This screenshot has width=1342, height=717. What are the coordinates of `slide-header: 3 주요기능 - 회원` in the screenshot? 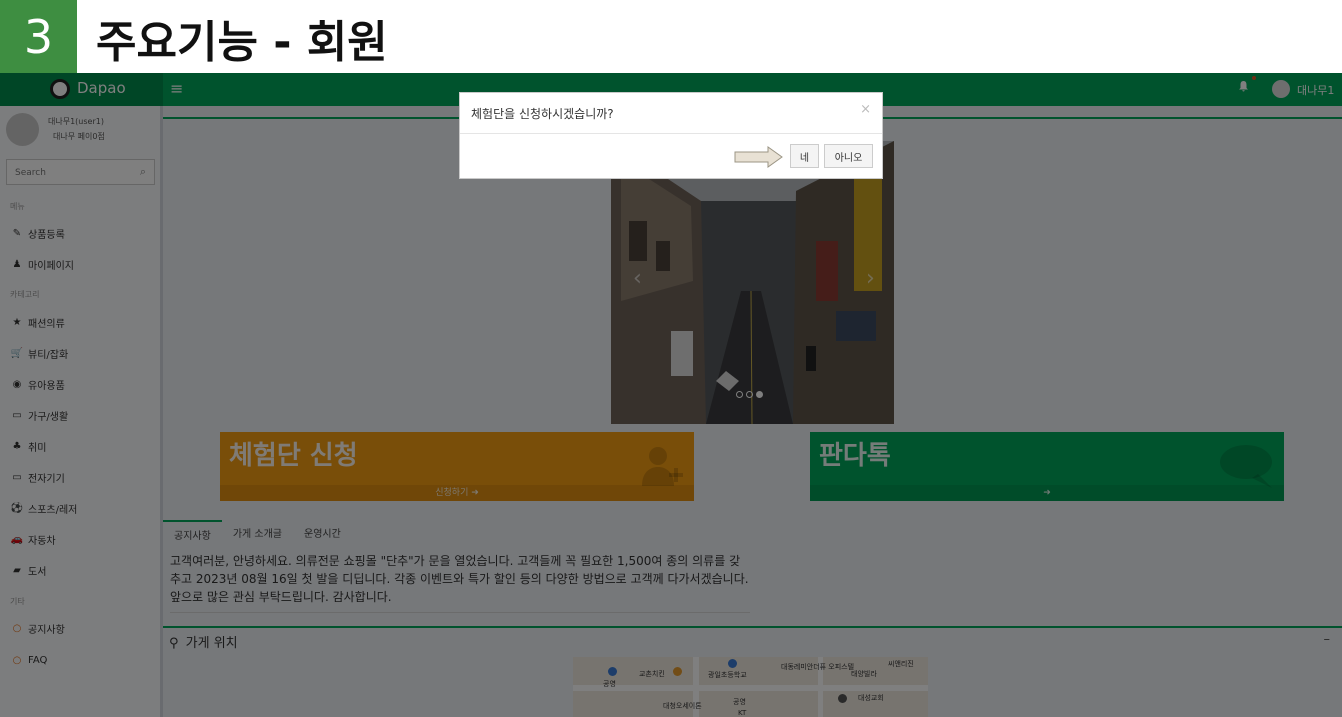 It's located at (671, 36).